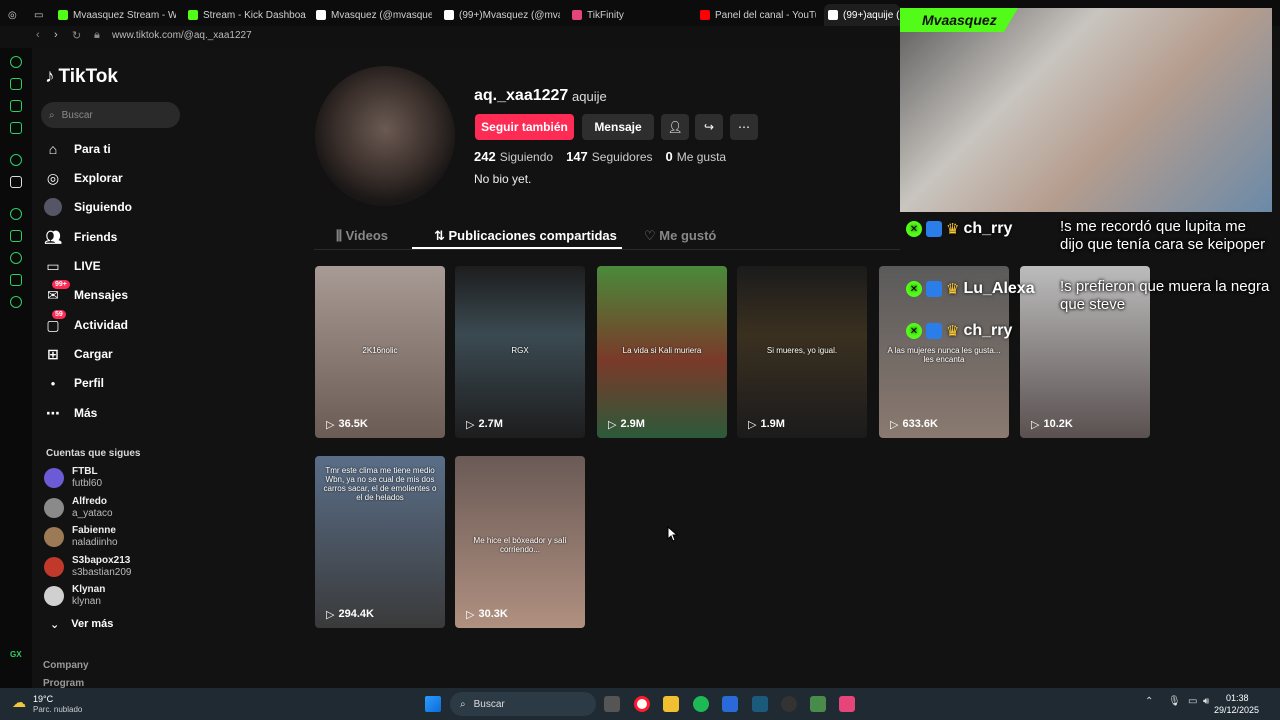 Image resolution: width=1280 pixels, height=720 pixels. I want to click on video-caption: 2K16nolic, so click(380, 350).